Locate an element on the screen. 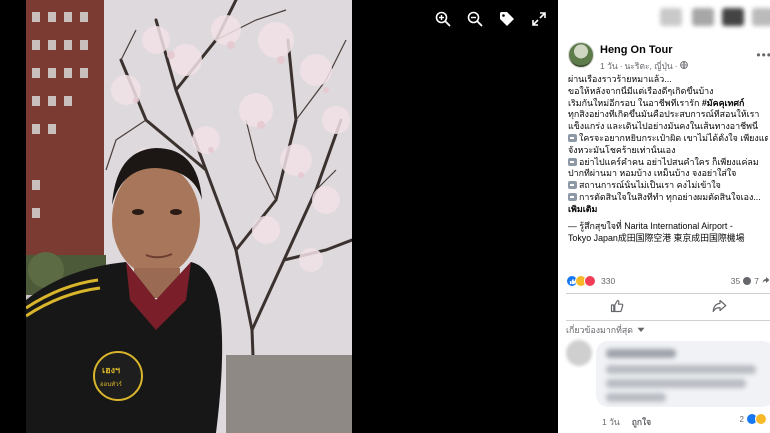 Image resolution: width=770 pixels, height=433 pixels. post-time: 1 วัน is located at coordinates (609, 66).